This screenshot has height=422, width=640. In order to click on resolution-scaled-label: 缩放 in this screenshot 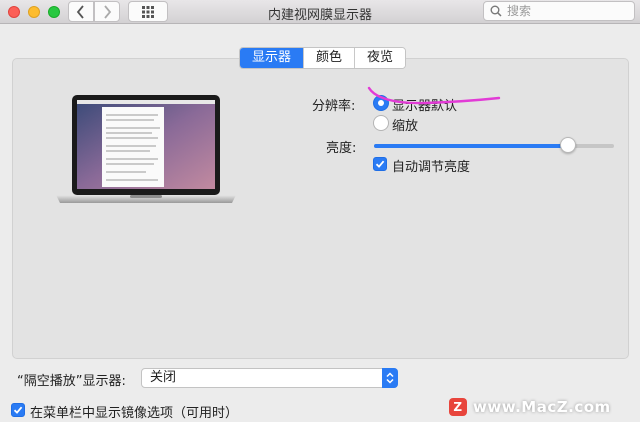, I will do `click(405, 124)`.